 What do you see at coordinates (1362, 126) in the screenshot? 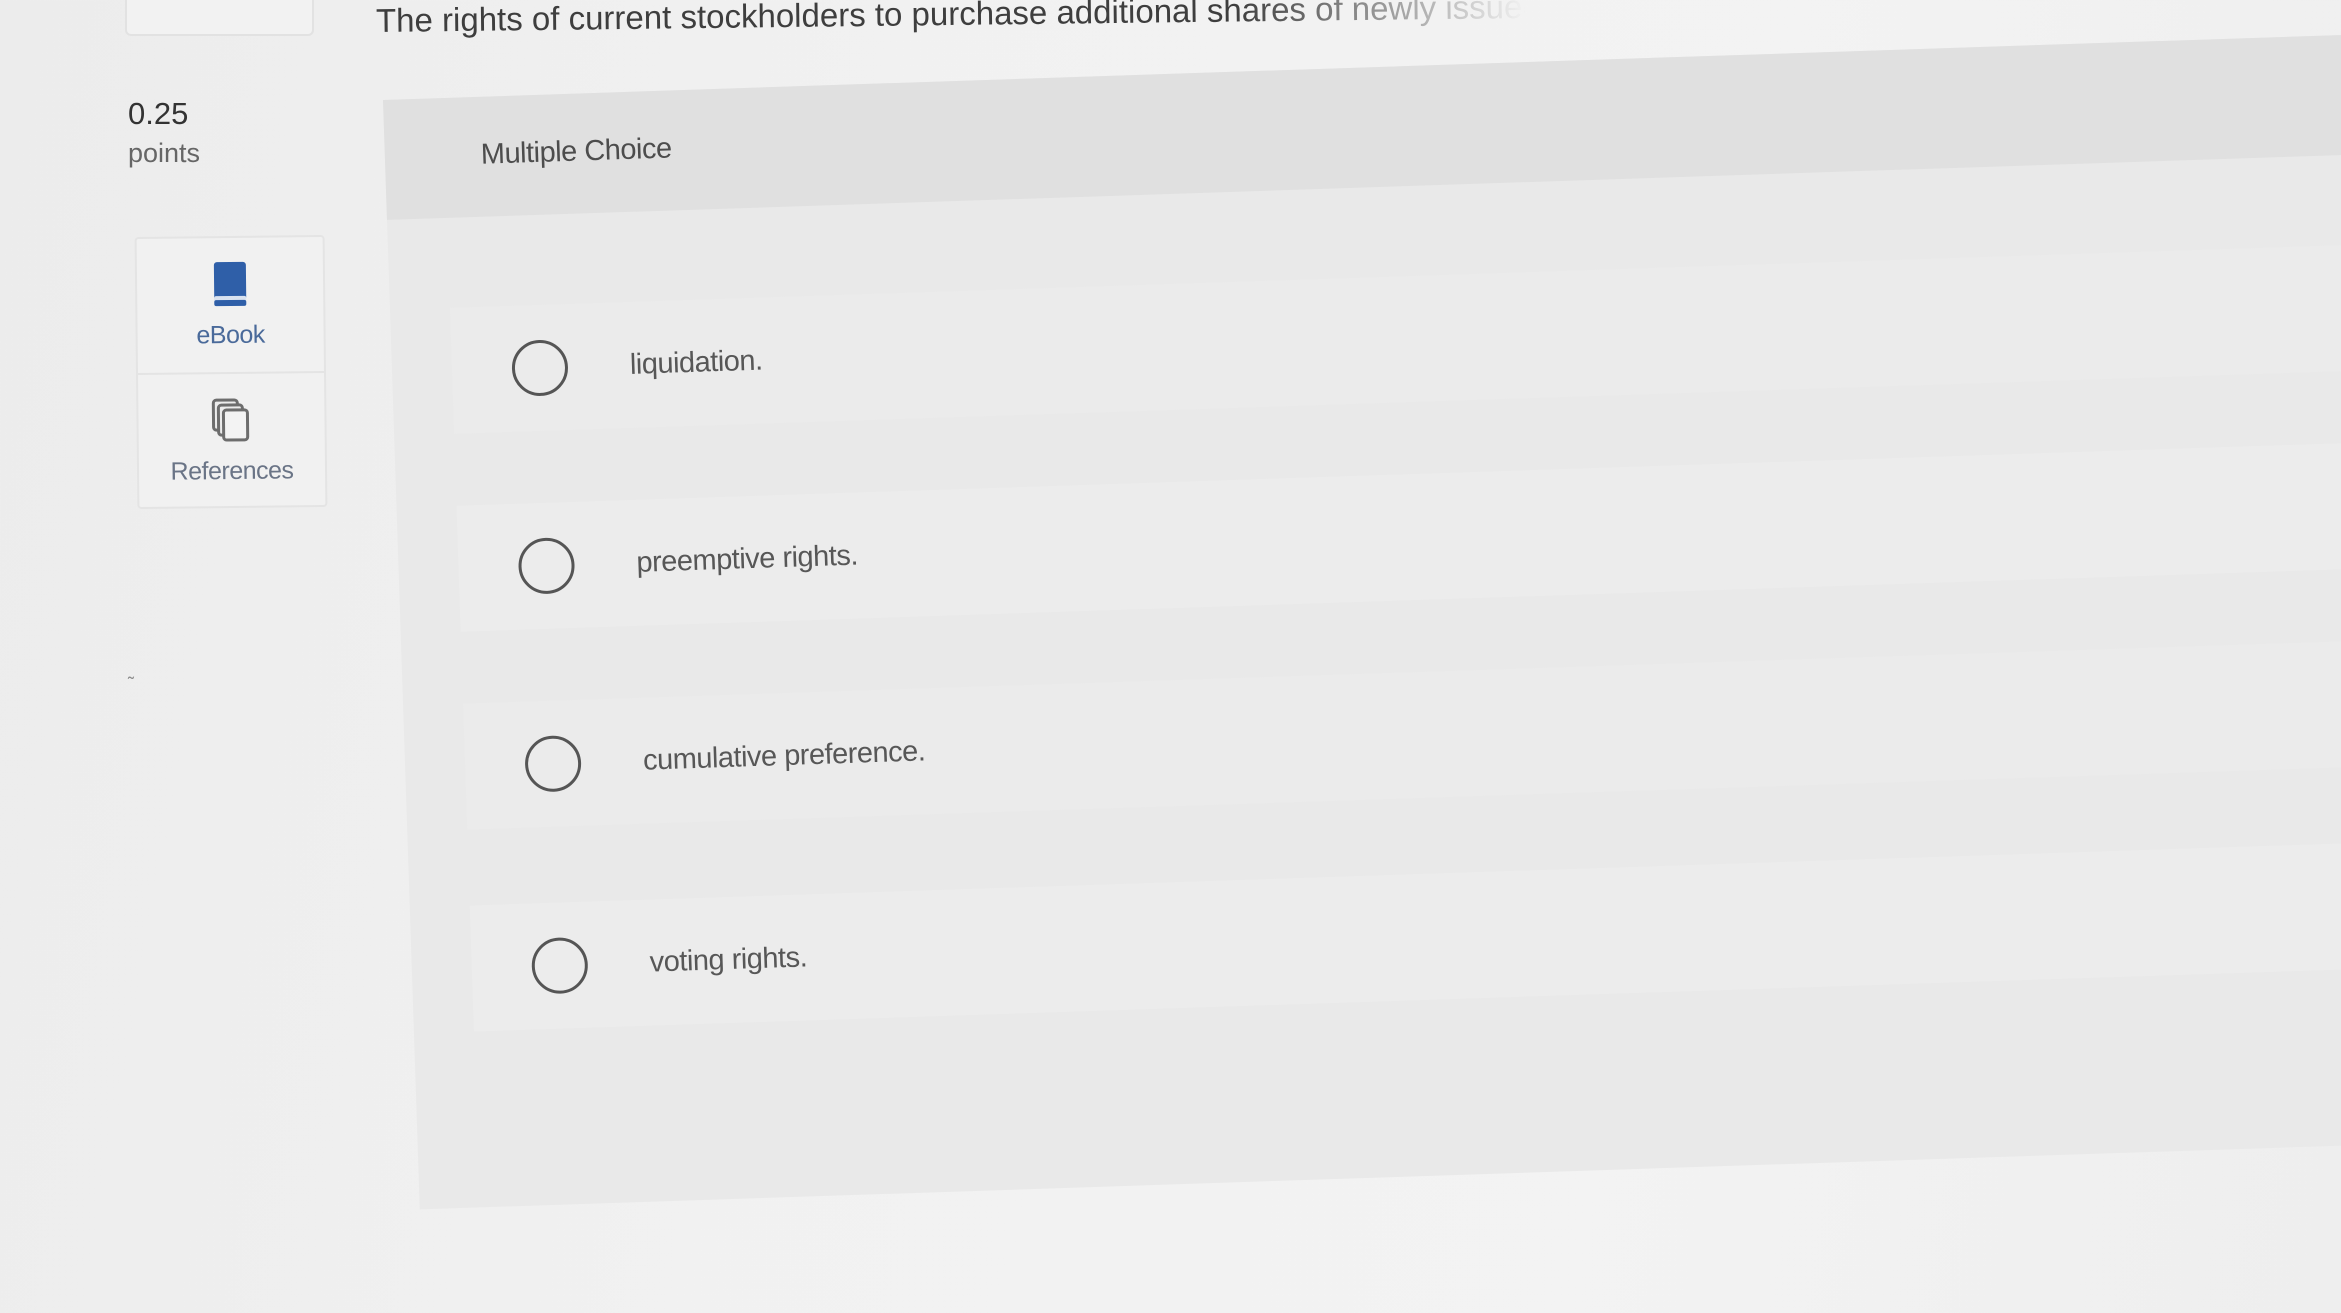
I see `panel-header: Multiple Choice` at bounding box center [1362, 126].